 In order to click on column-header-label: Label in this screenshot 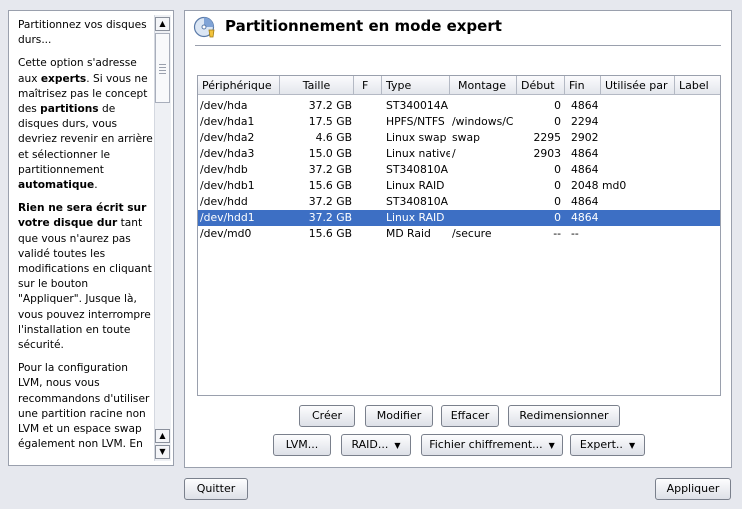, I will do `click(697, 85)`.